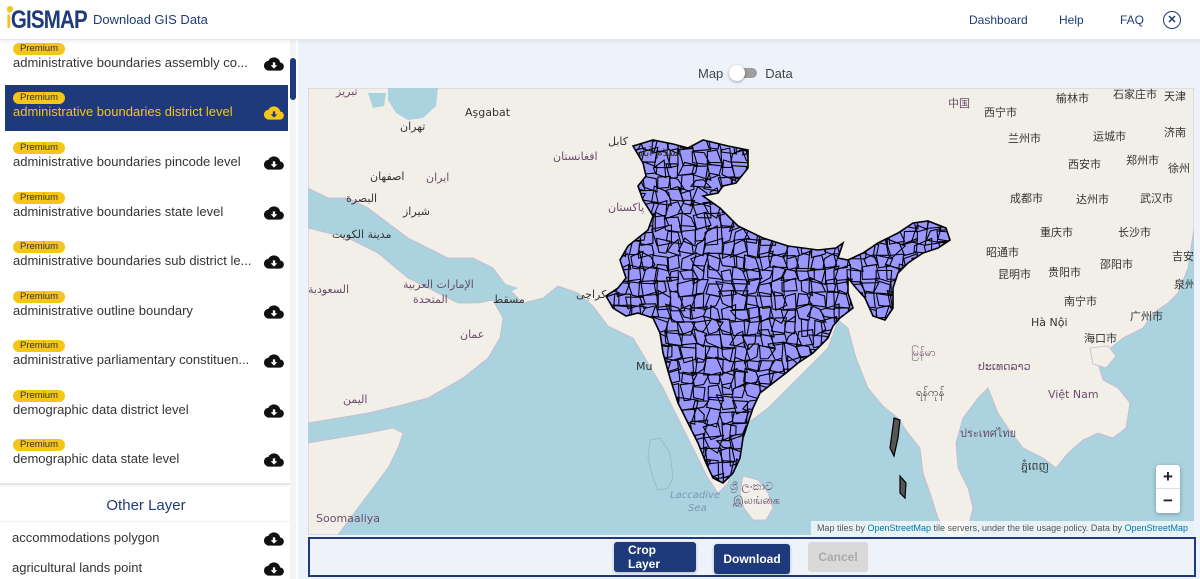  I want to click on zoom-in-button: +, so click(1168, 477).